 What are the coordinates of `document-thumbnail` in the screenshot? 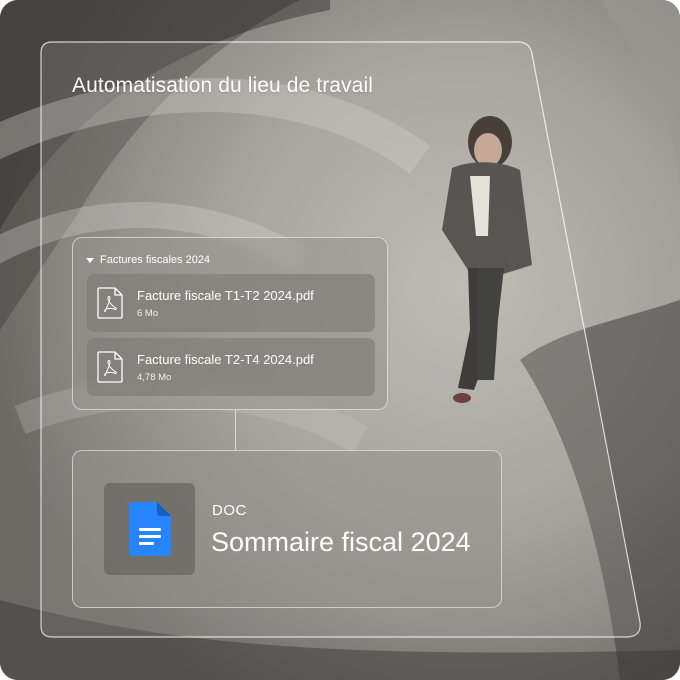 It's located at (149, 529).